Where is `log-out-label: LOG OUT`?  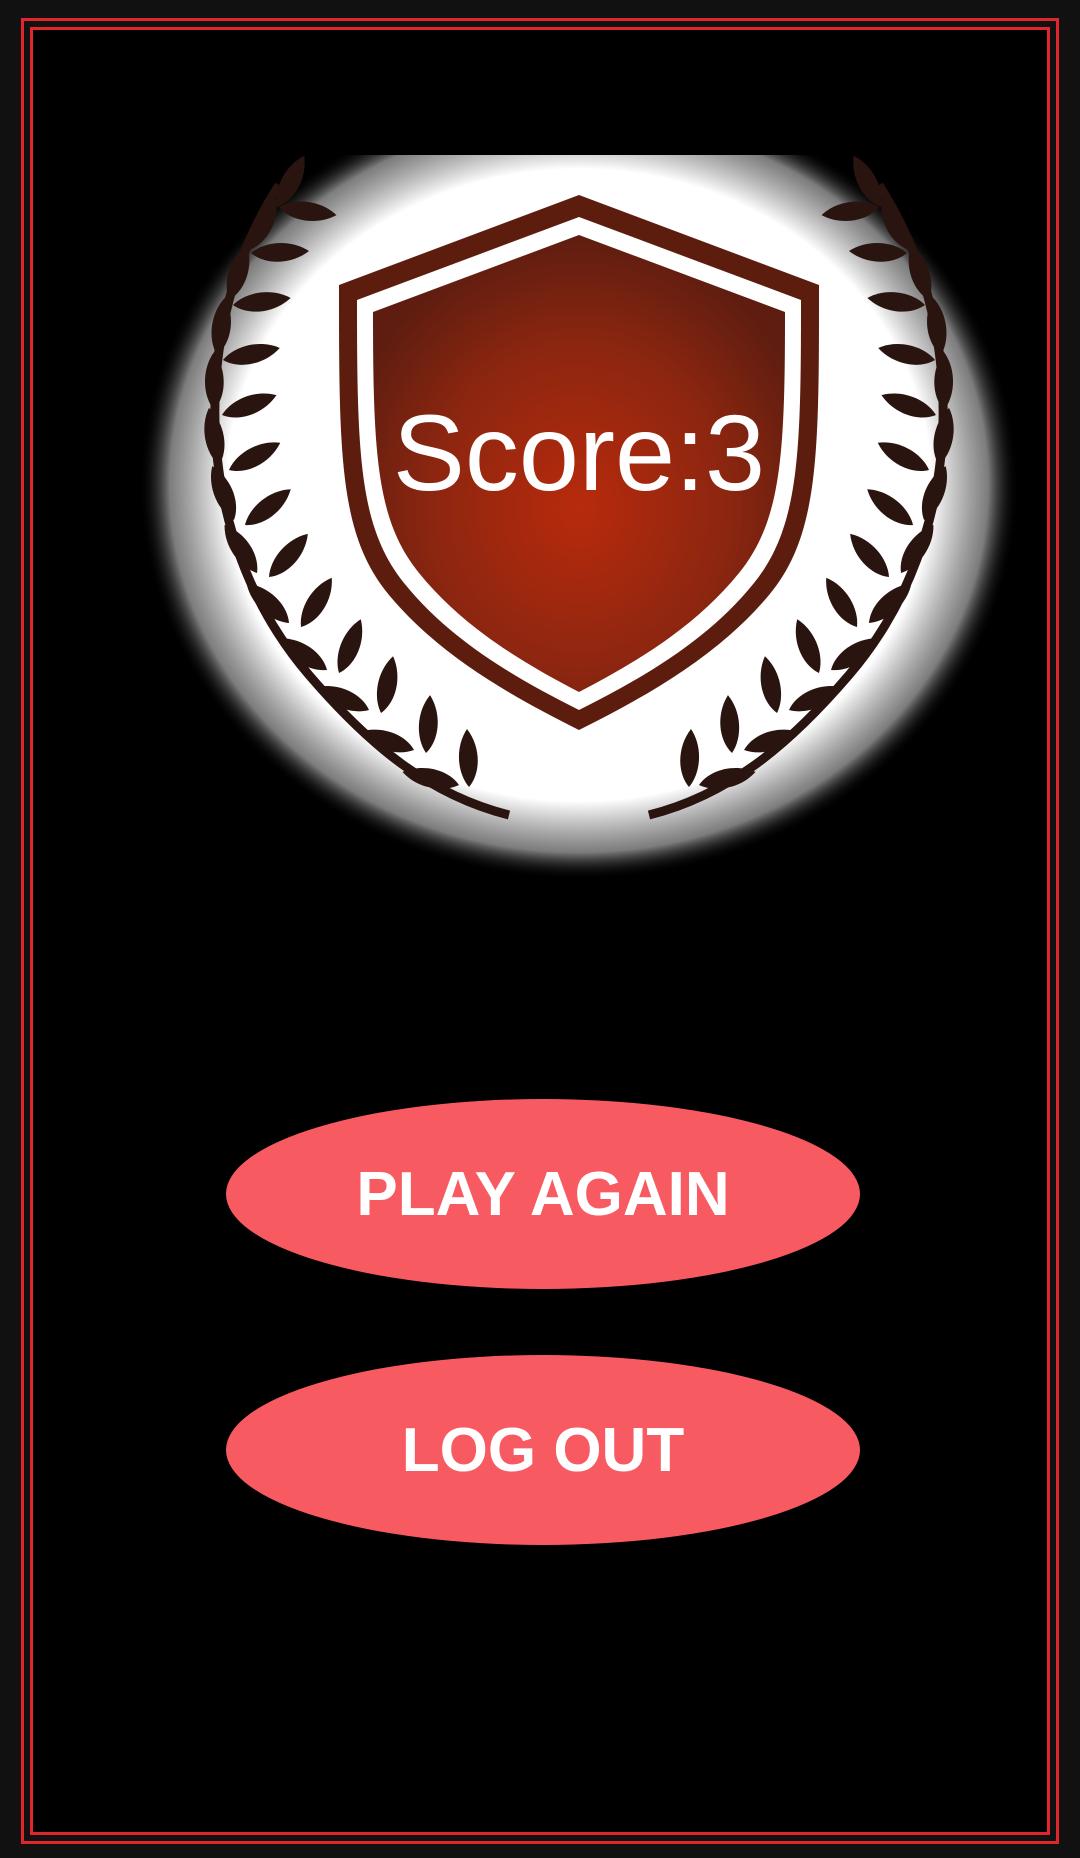
log-out-label: LOG OUT is located at coordinates (543, 1450).